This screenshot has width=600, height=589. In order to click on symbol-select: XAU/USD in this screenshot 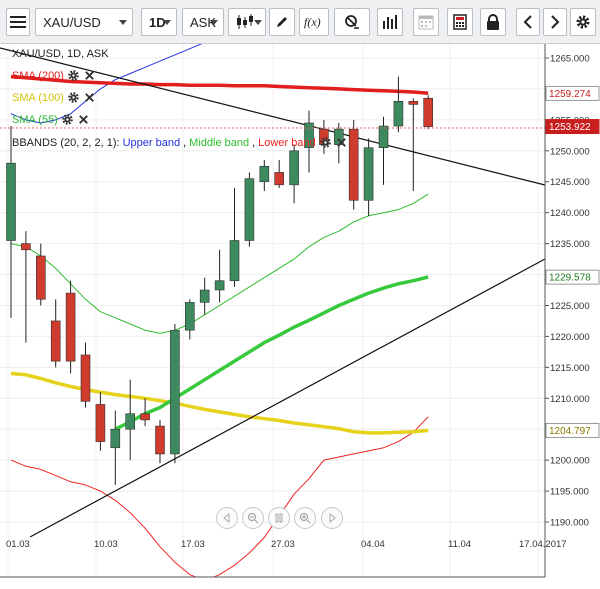, I will do `click(84, 22)`.